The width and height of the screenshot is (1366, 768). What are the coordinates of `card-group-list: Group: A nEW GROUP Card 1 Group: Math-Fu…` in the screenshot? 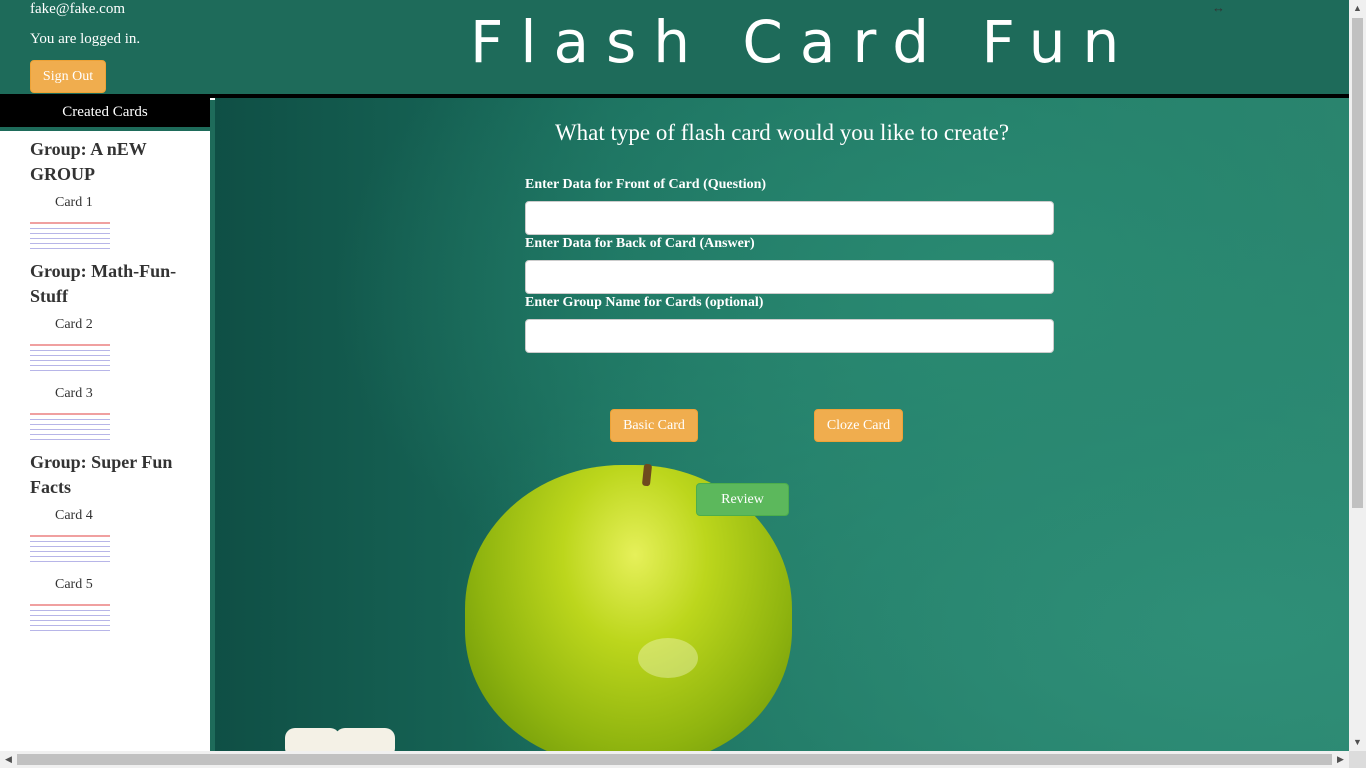 It's located at (105, 386).